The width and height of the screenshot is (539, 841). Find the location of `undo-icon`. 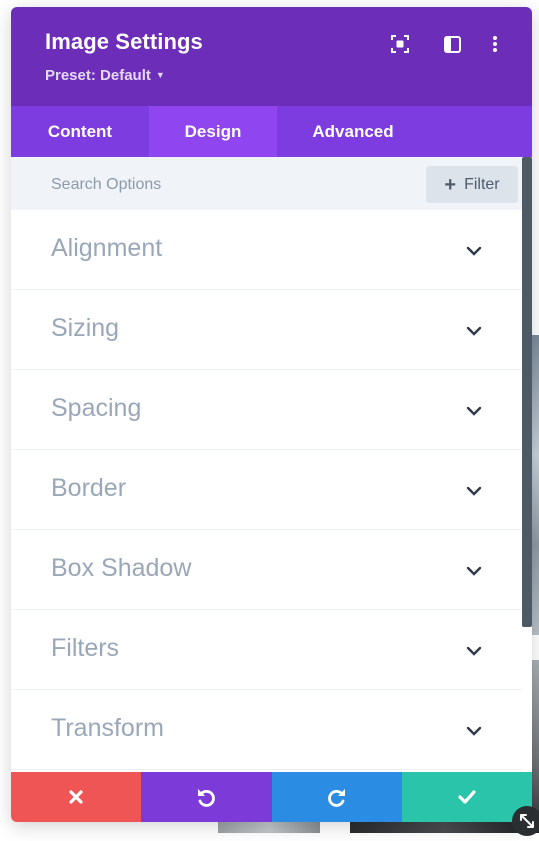

undo-icon is located at coordinates (207, 798).